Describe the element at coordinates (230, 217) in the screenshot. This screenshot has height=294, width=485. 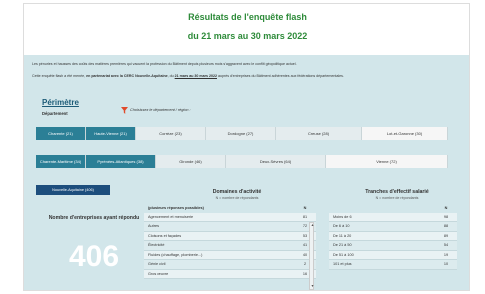
I see `table-row: Agencement et menuiserie 81` at that location.